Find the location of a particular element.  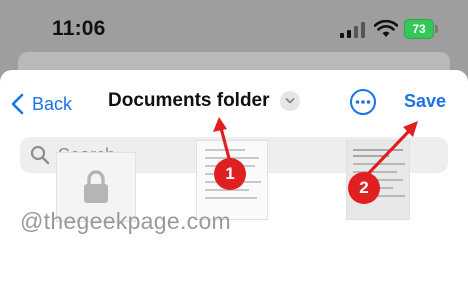

step-badge-2: 2 is located at coordinates (364, 188).